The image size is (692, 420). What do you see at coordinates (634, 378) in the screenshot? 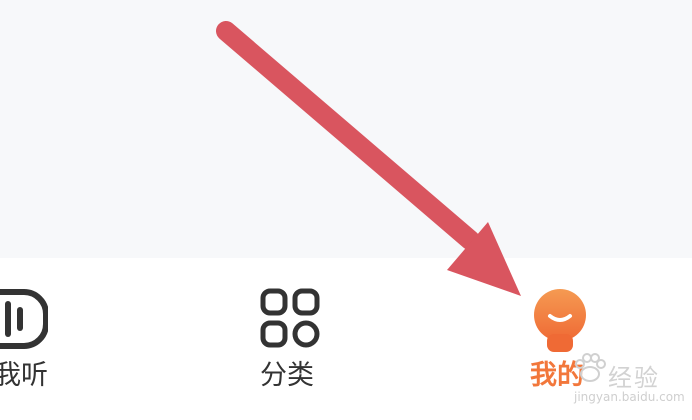
I see `watermark-text: 经验` at bounding box center [634, 378].